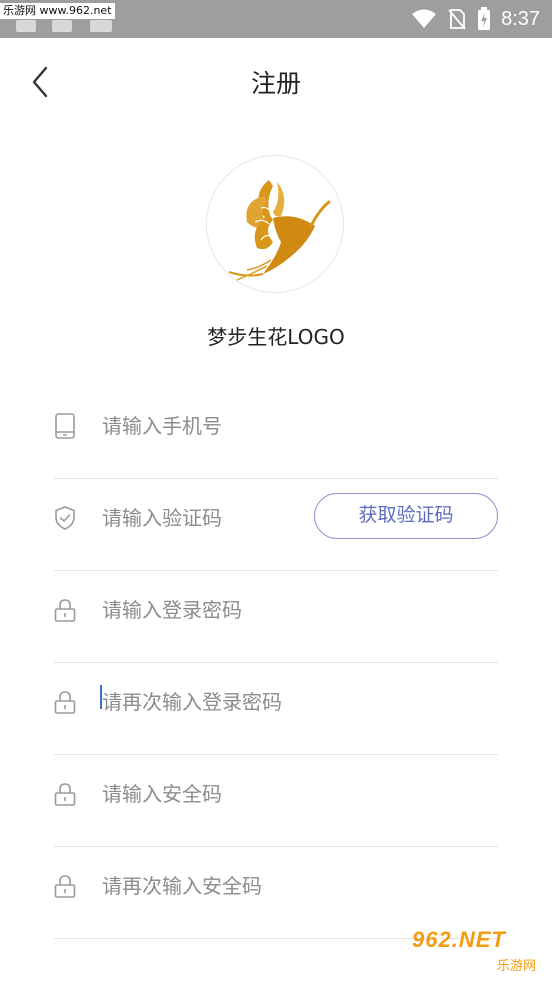  What do you see at coordinates (516, 966) in the screenshot?
I see `watermark-sub: 乐游网` at bounding box center [516, 966].